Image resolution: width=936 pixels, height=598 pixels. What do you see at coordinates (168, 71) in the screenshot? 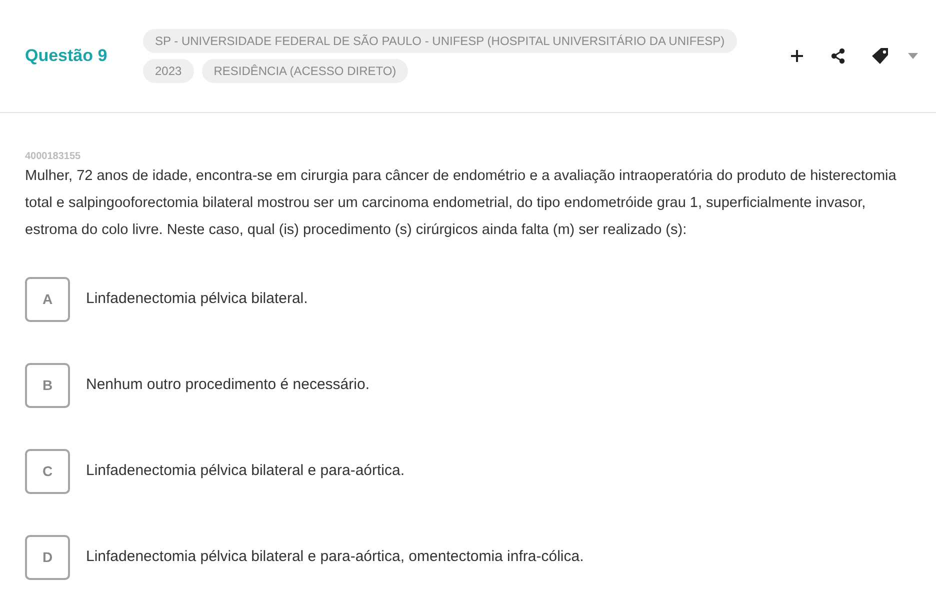
I see `tag: 2023` at bounding box center [168, 71].